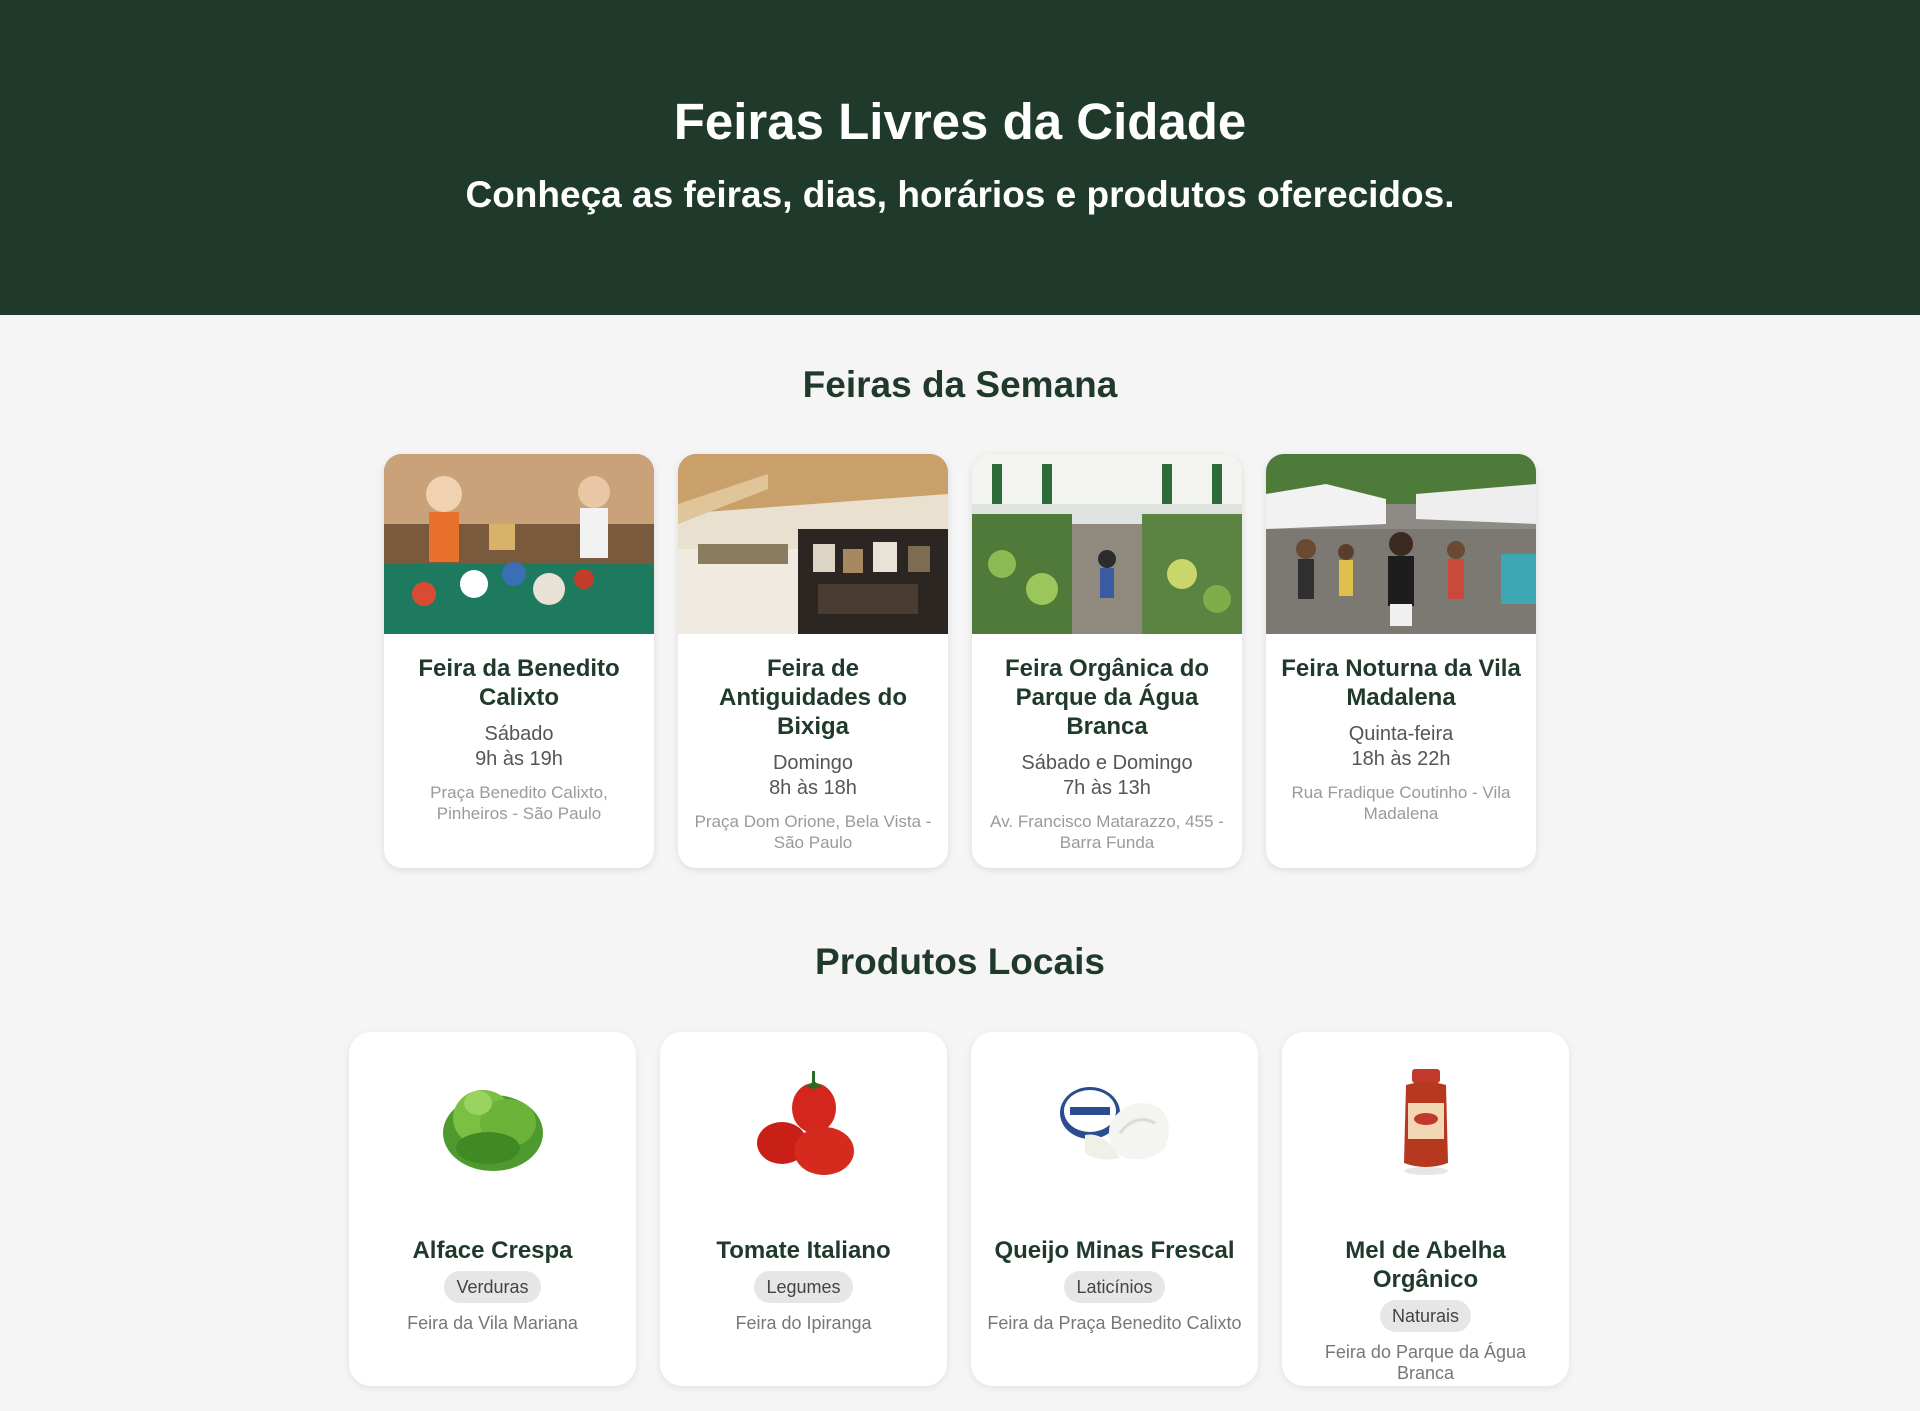 The image size is (1920, 1411). I want to click on market-day: Sábado e Domingo, so click(1107, 763).